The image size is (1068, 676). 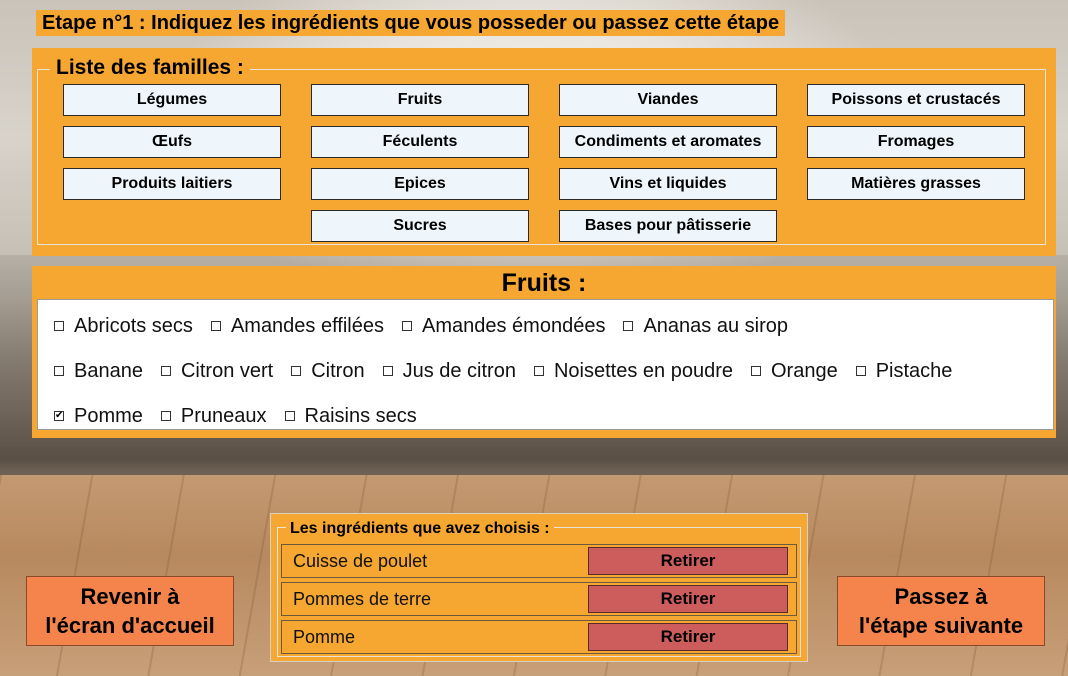 I want to click on checkbox-label: Amandes effilées, so click(x=307, y=325).